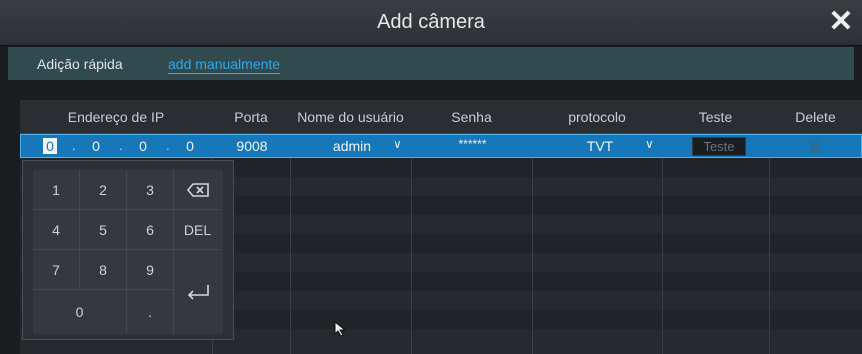  What do you see at coordinates (431, 63) in the screenshot?
I see `tab-bar: Adição rápida add manualmente` at bounding box center [431, 63].